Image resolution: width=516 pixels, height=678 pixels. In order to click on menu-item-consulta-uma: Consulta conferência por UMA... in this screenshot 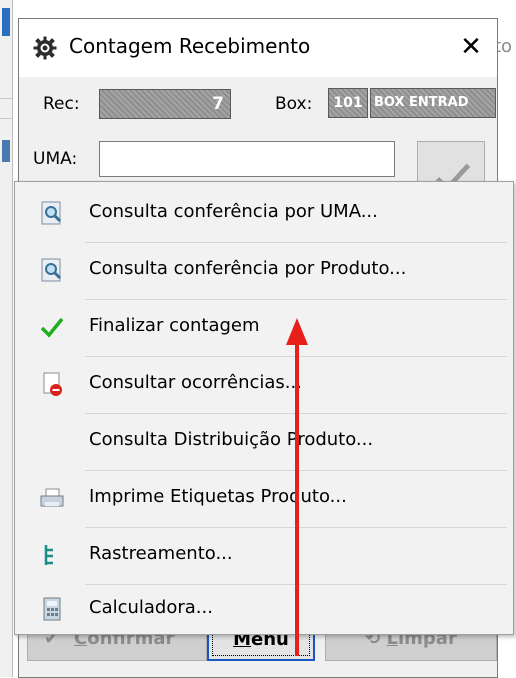, I will do `click(264, 214)`.